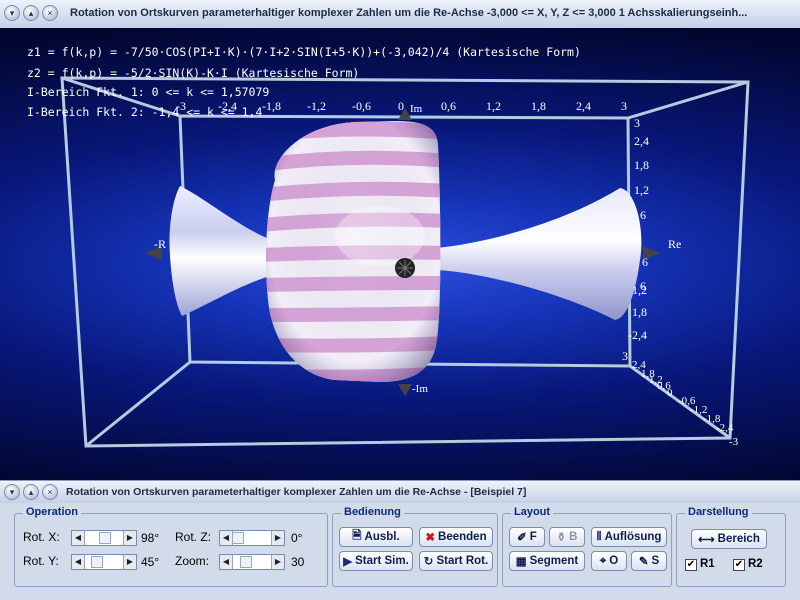 The image size is (800, 600). Describe the element at coordinates (52, 512) in the screenshot. I see `operation-title: Operation` at that location.